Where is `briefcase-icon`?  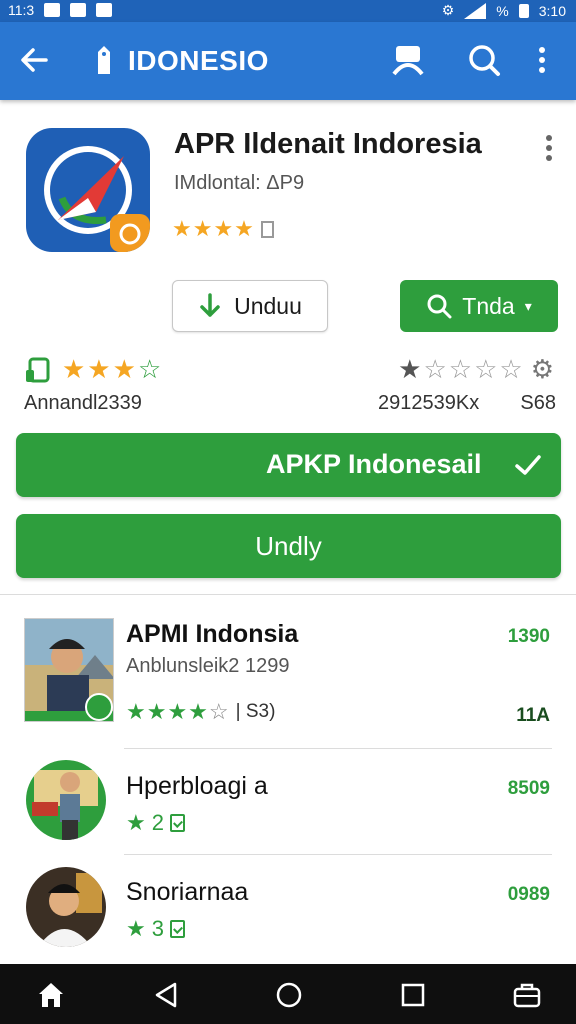 briefcase-icon is located at coordinates (527, 995).